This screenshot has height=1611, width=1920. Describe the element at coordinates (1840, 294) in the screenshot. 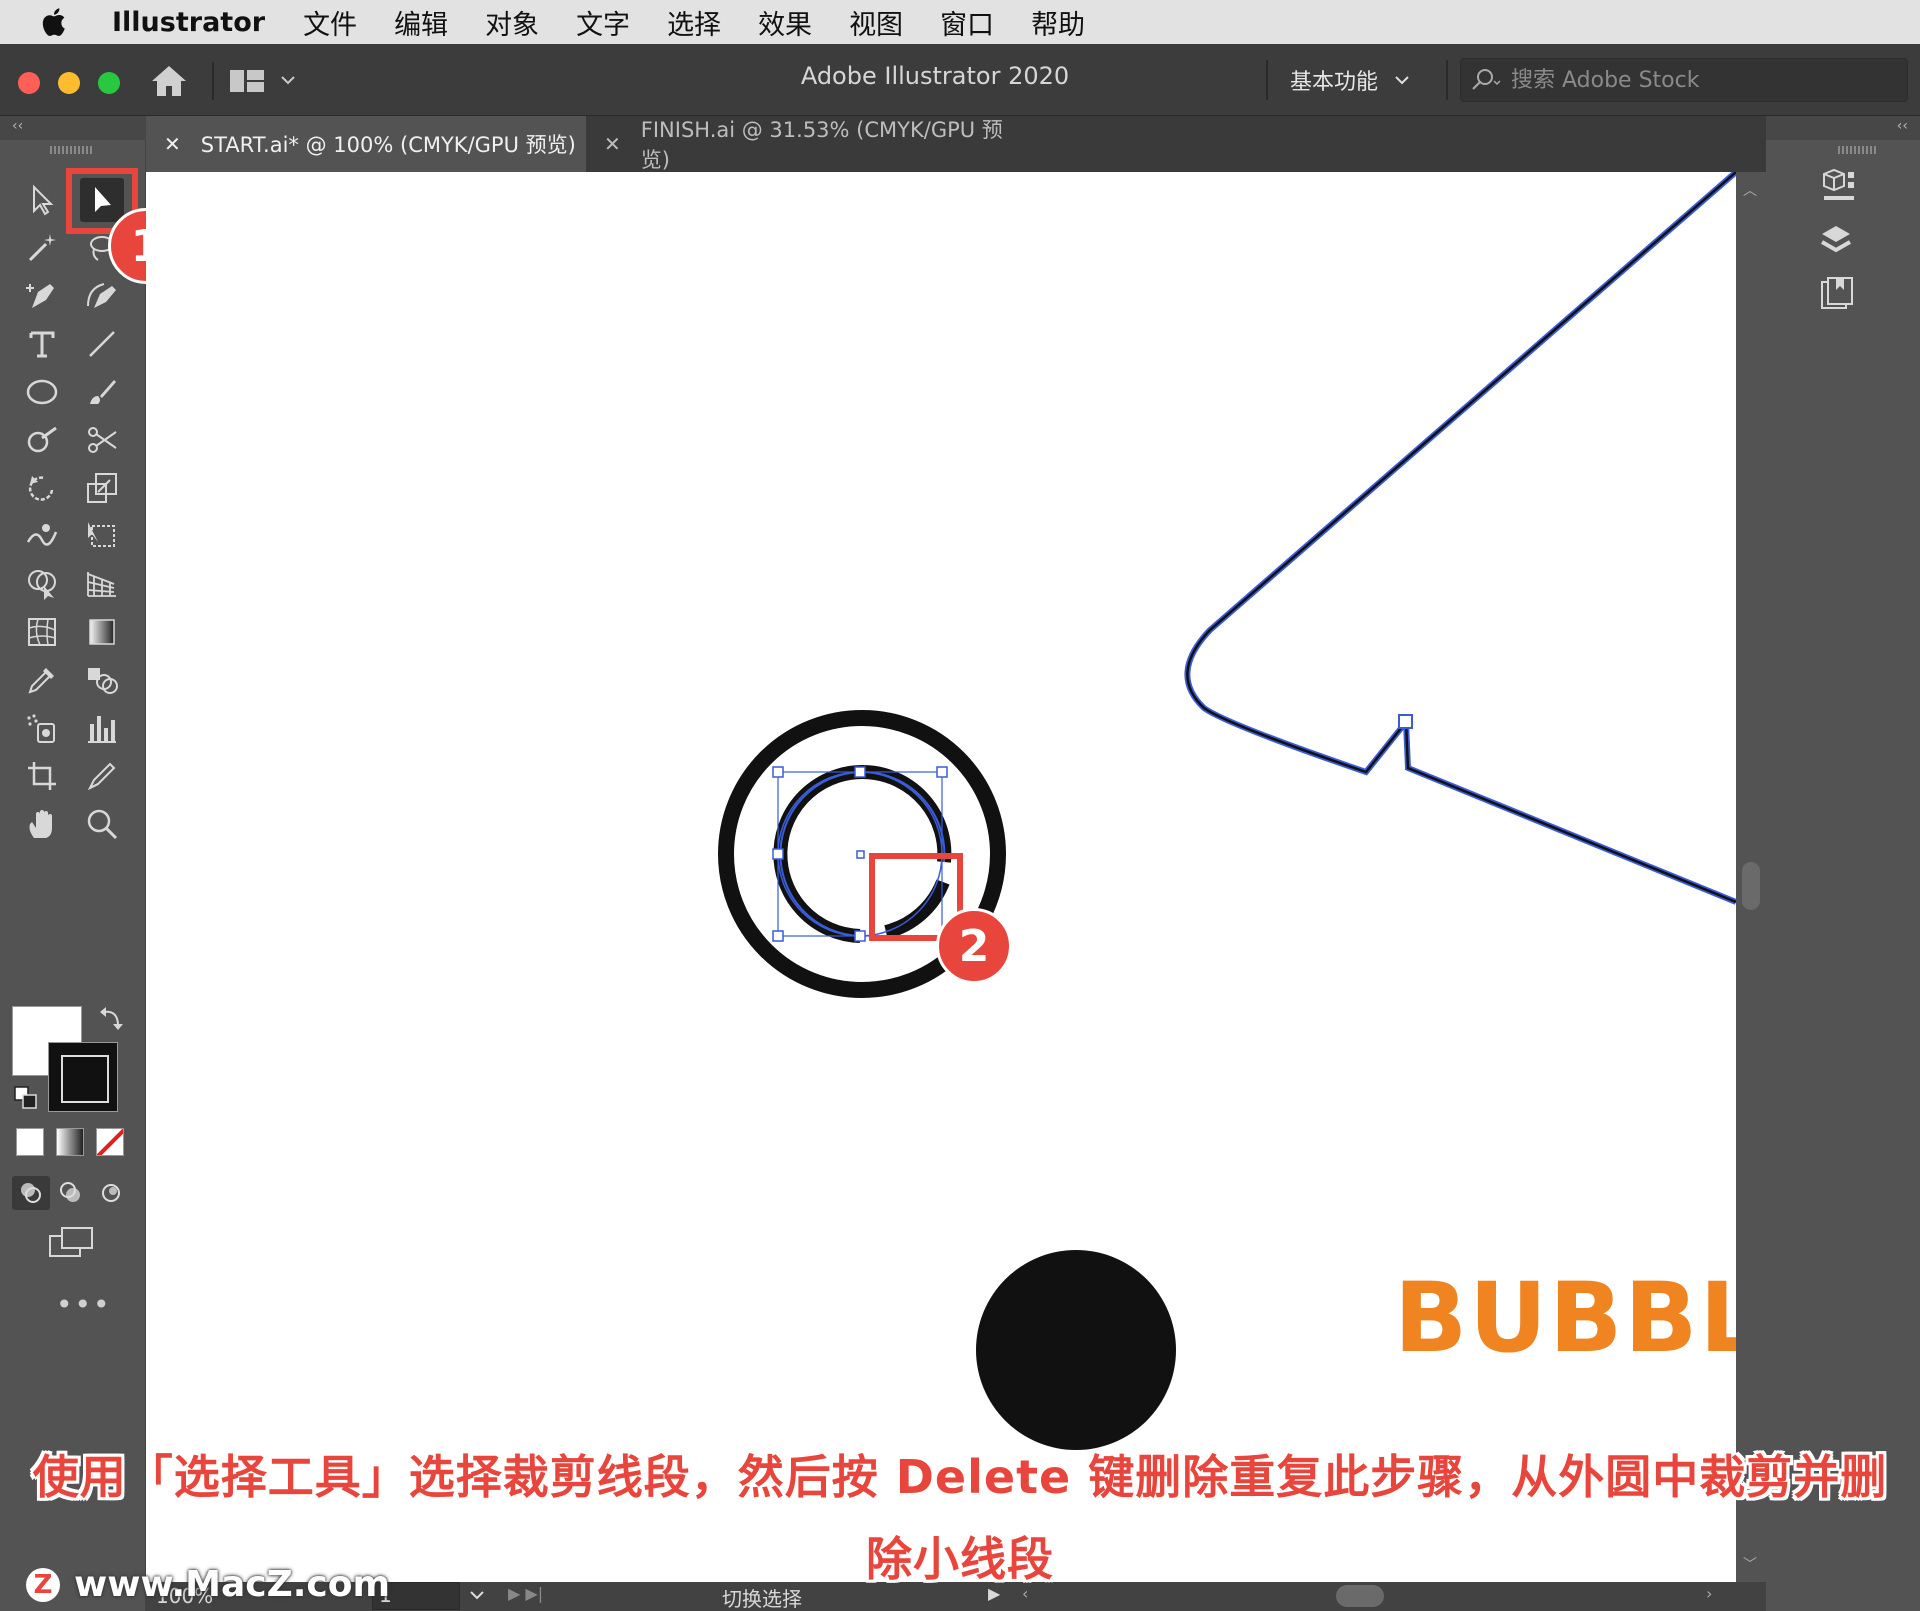

I see `asset-export-panel-icon` at that location.